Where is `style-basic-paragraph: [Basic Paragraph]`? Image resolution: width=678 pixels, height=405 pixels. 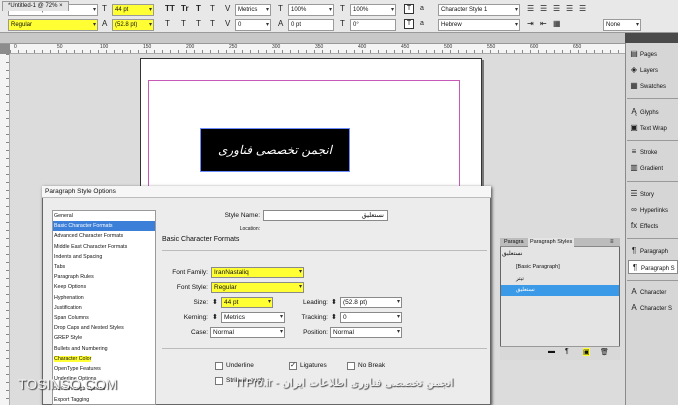
style-basic-paragraph: [Basic Paragraph] is located at coordinates (560, 267).